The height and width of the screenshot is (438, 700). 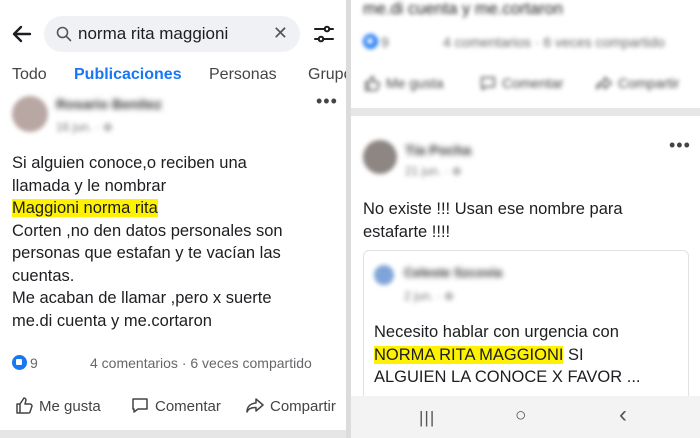 What do you see at coordinates (429, 296) in the screenshot?
I see `shared-post-date: 2 jun. · ⊕` at bounding box center [429, 296].